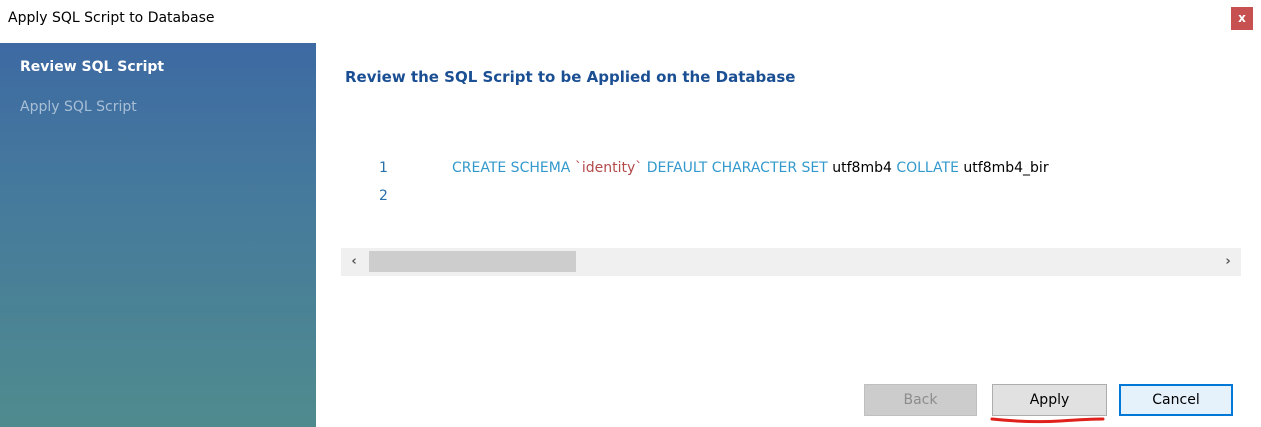  What do you see at coordinates (608, 168) in the screenshot?
I see `sql-schema-name: `identity`` at bounding box center [608, 168].